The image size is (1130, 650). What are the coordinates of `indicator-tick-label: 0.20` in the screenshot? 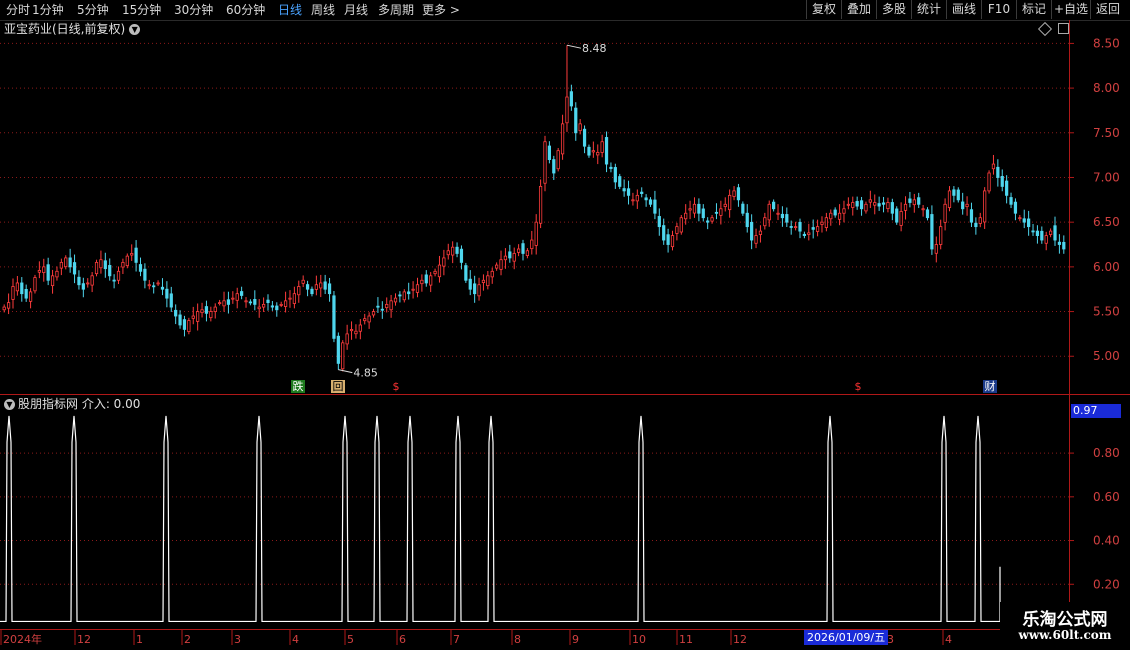 It's located at (1106, 584).